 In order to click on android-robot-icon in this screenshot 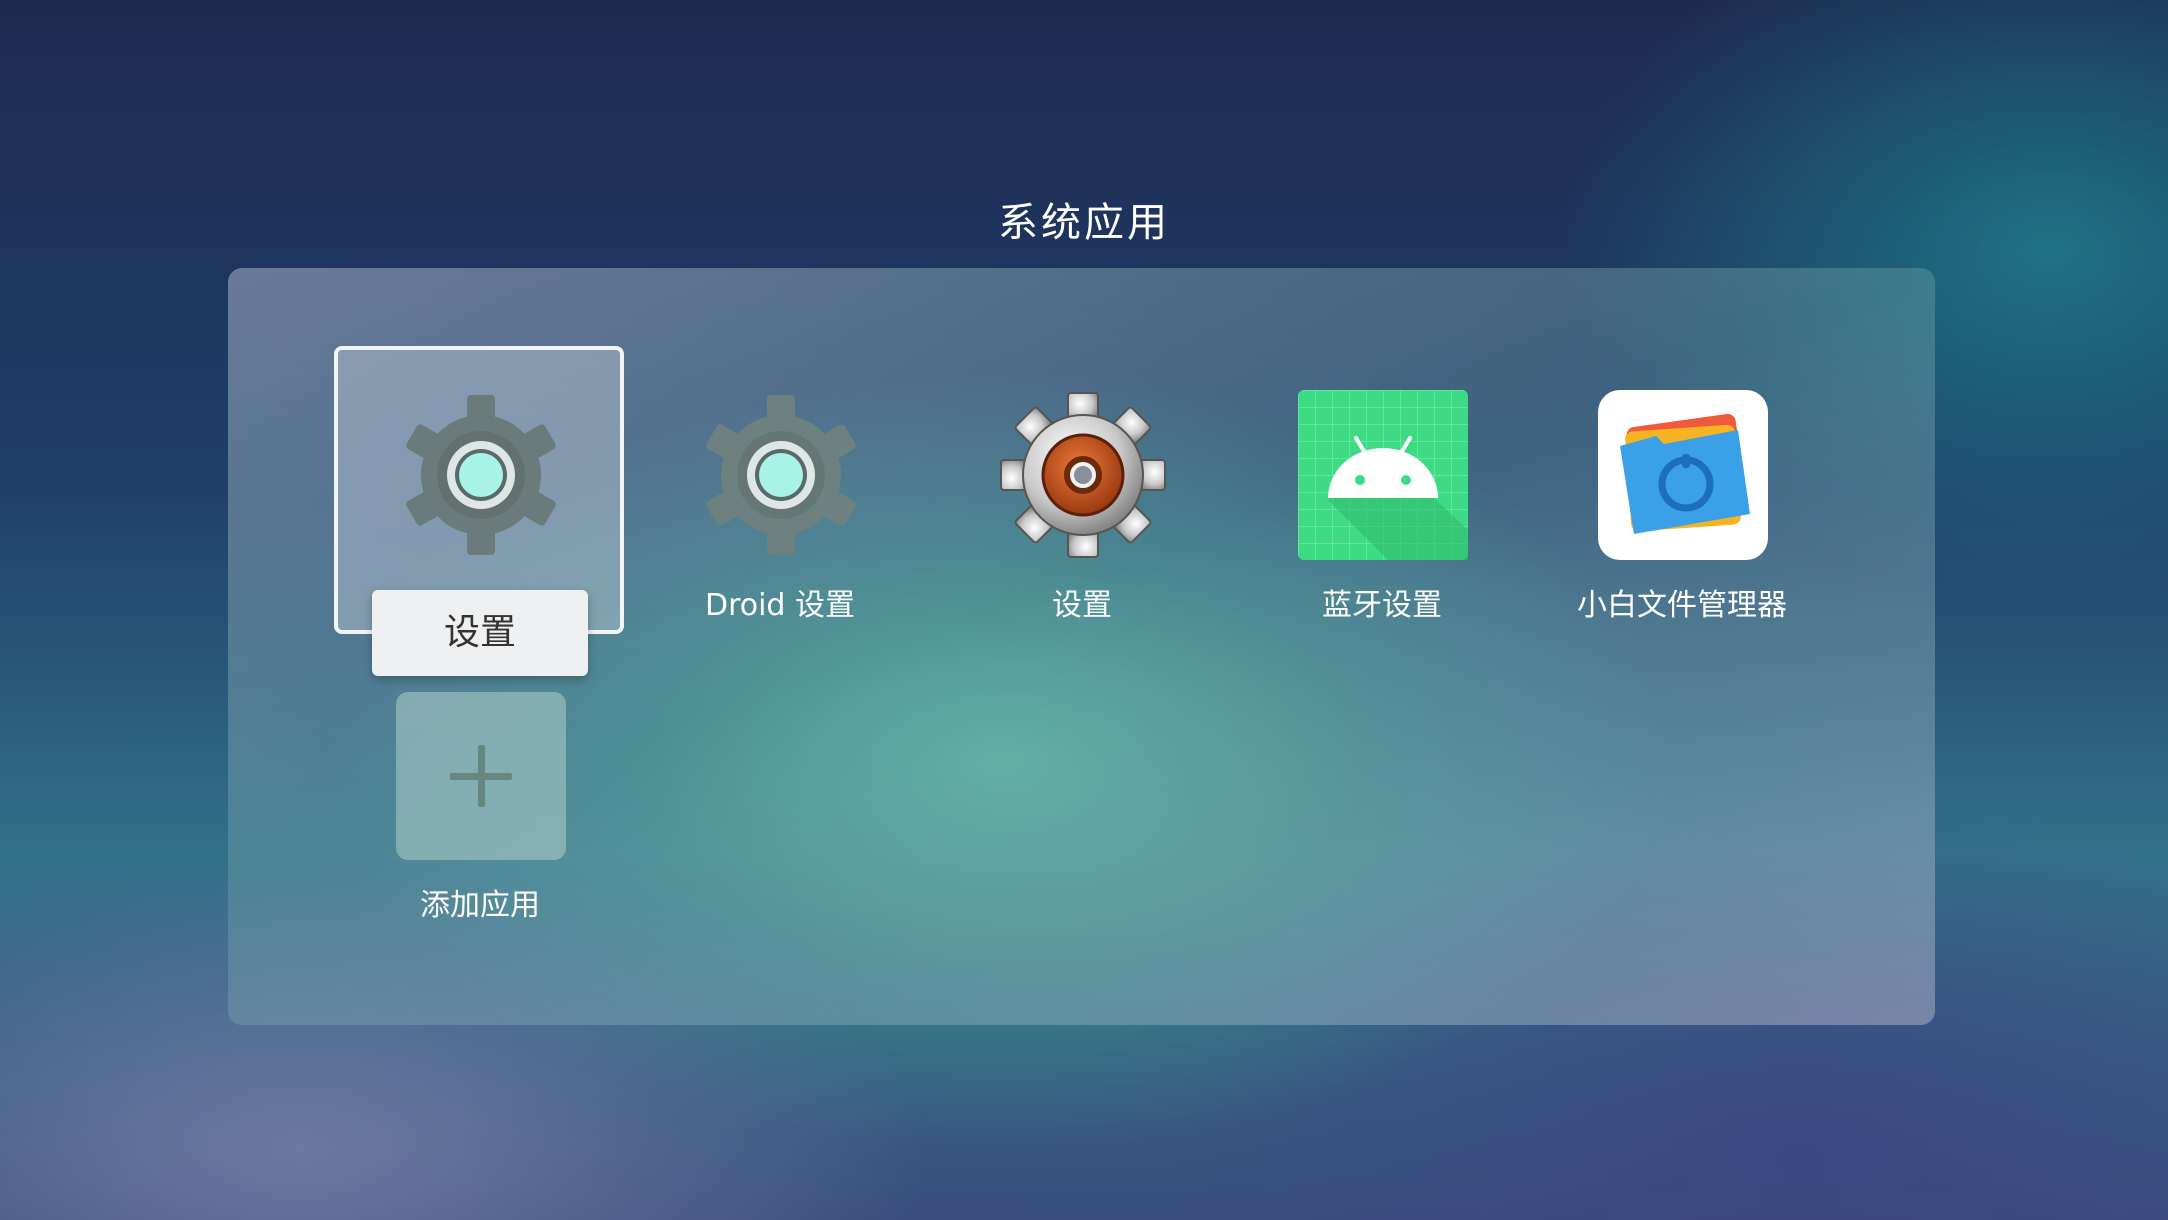, I will do `click(1383, 475)`.